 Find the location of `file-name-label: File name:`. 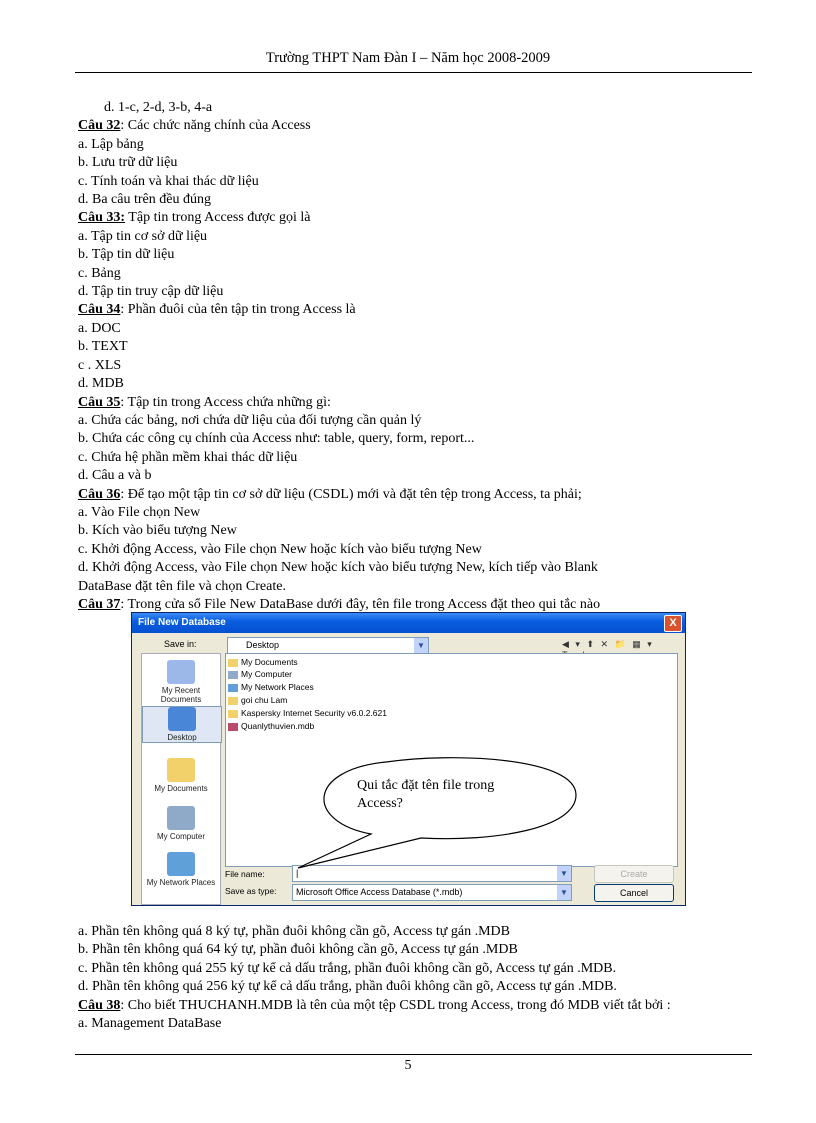

file-name-label: File name: is located at coordinates (245, 874).